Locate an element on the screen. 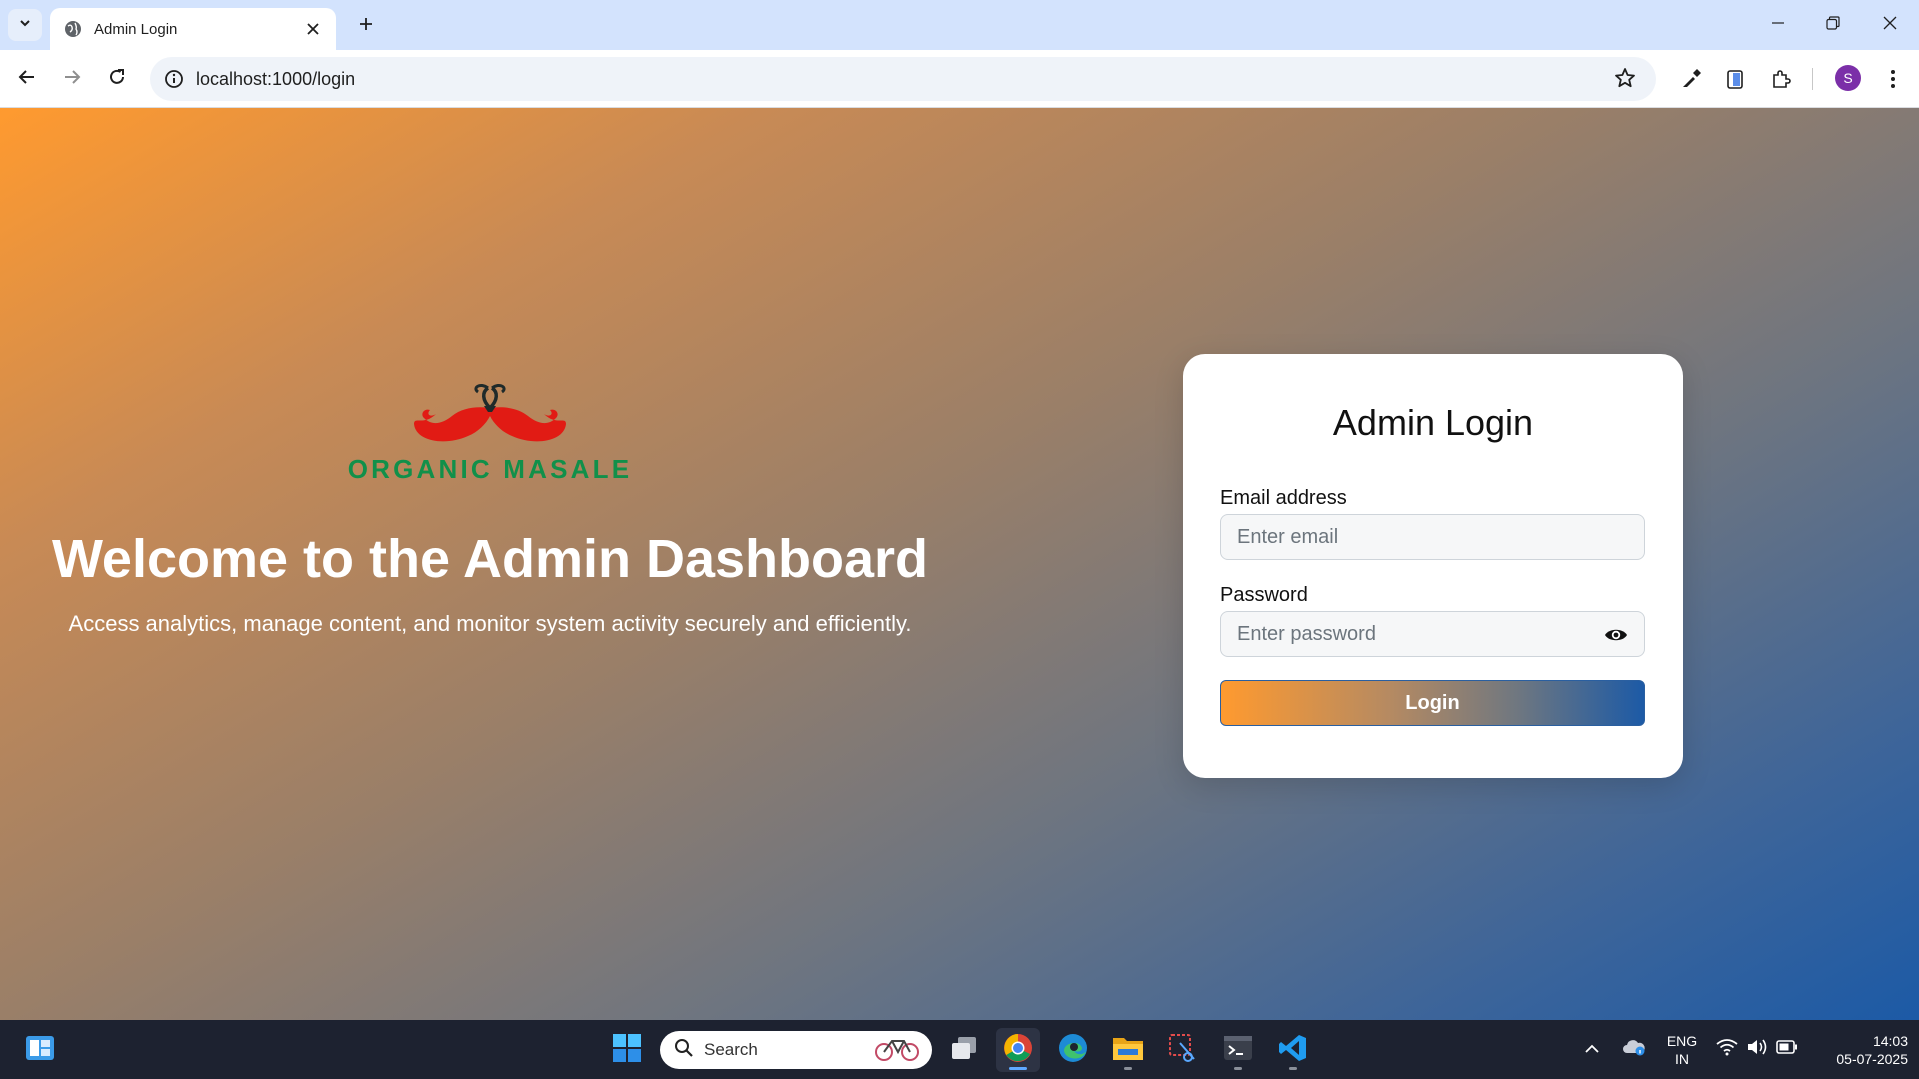  profile-avatar: S is located at coordinates (1848, 78).